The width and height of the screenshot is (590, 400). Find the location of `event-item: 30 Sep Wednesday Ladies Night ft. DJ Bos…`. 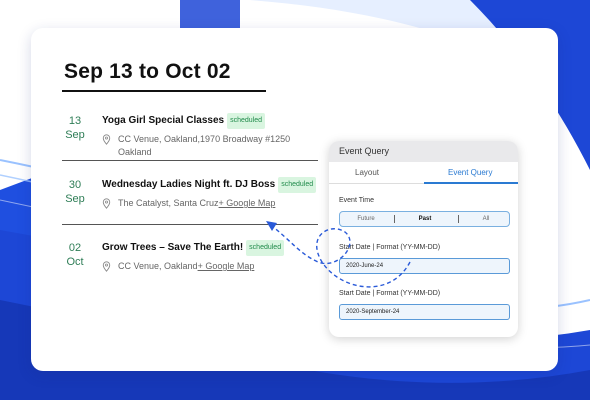

event-item: 30 Sep Wednesday Ladies Night ft. DJ Bos… is located at coordinates (190, 194).